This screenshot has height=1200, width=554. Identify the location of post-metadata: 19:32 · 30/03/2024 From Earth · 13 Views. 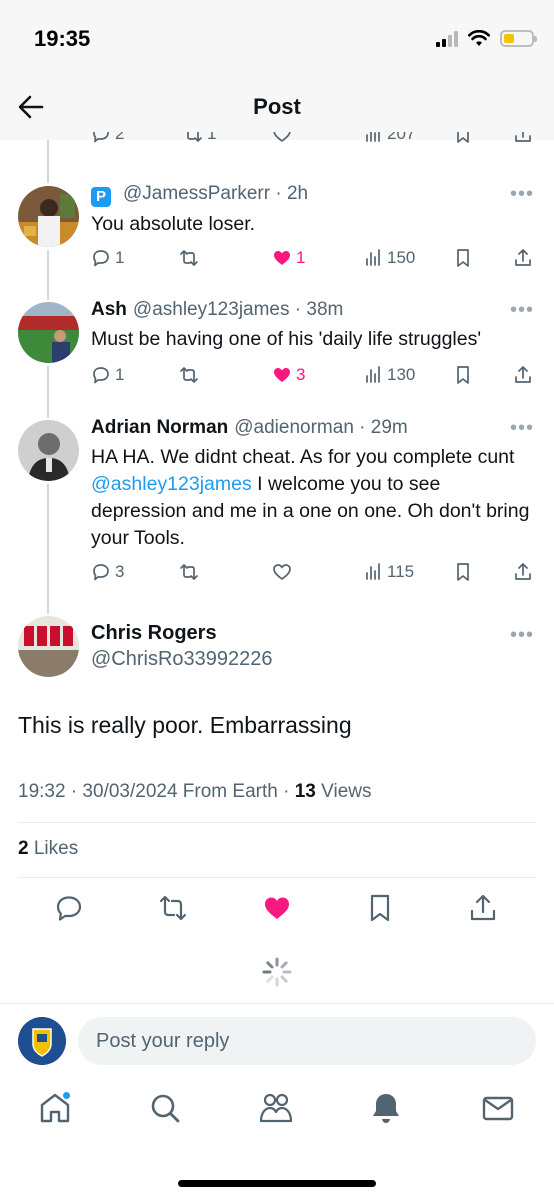
(194, 792).